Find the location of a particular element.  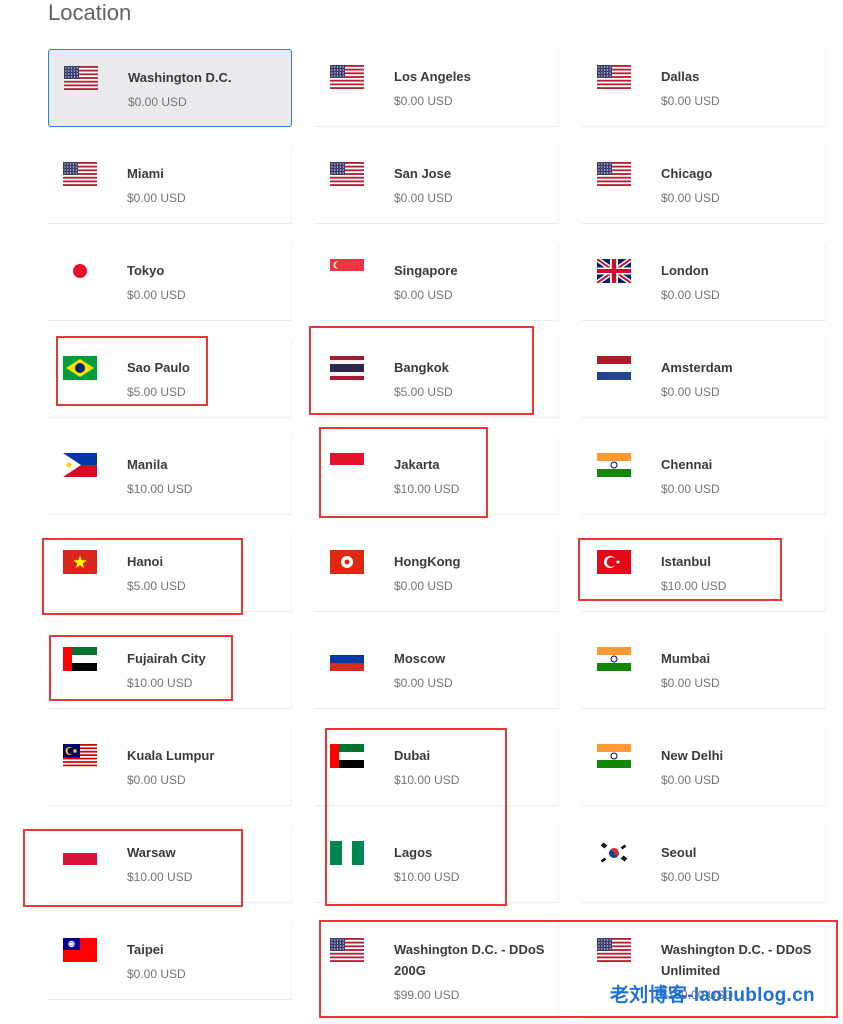

location-name: San Jose is located at coordinates (423, 173).